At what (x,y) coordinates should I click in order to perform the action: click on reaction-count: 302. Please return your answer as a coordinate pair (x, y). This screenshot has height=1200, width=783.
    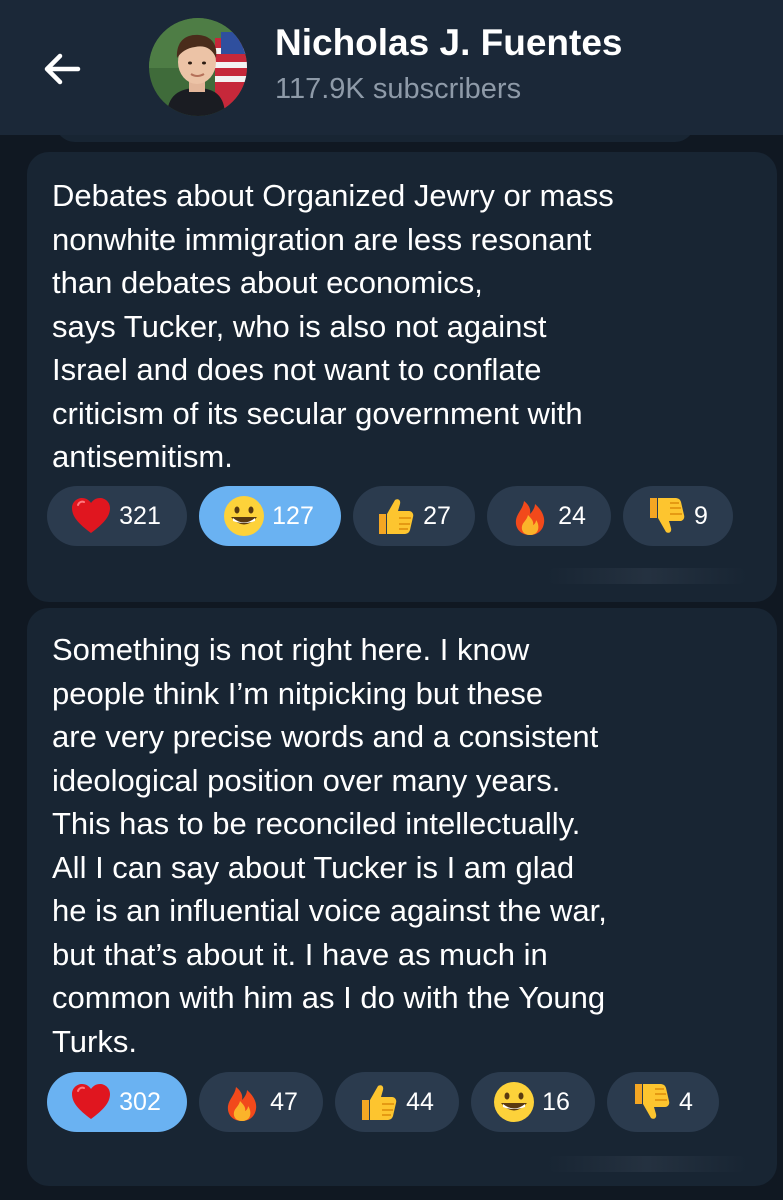
    Looking at the image, I should click on (140, 1101).